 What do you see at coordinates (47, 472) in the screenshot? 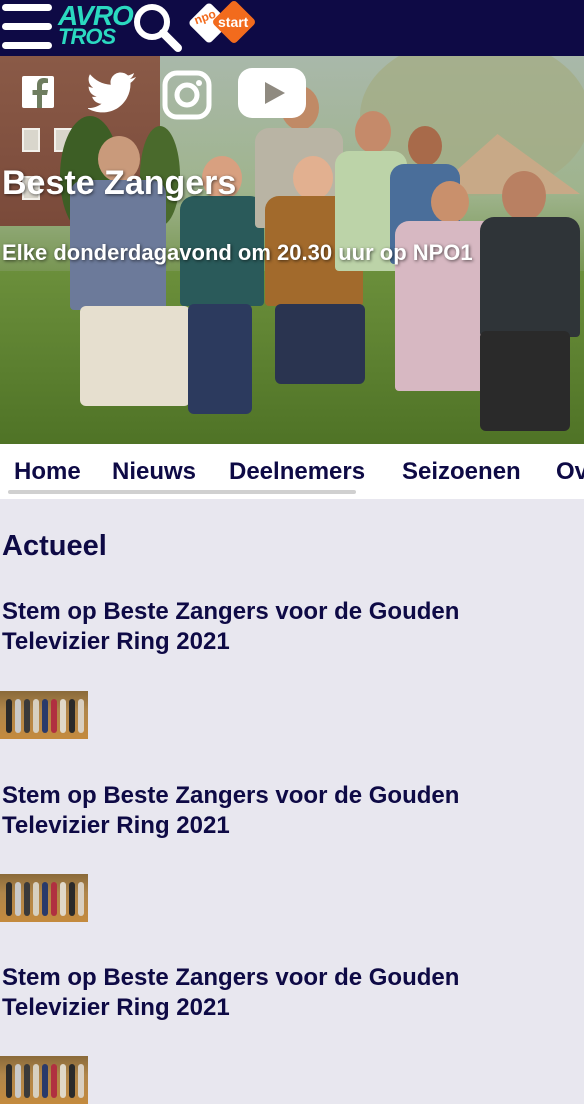
I see `nav-item-home: Home` at bounding box center [47, 472].